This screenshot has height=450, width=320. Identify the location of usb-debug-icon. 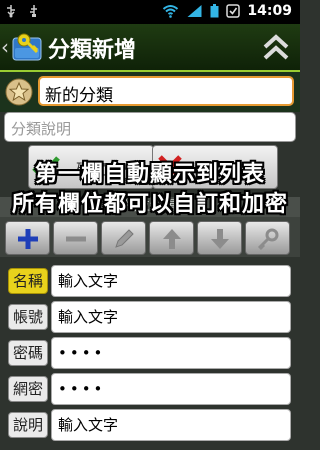
(33, 11).